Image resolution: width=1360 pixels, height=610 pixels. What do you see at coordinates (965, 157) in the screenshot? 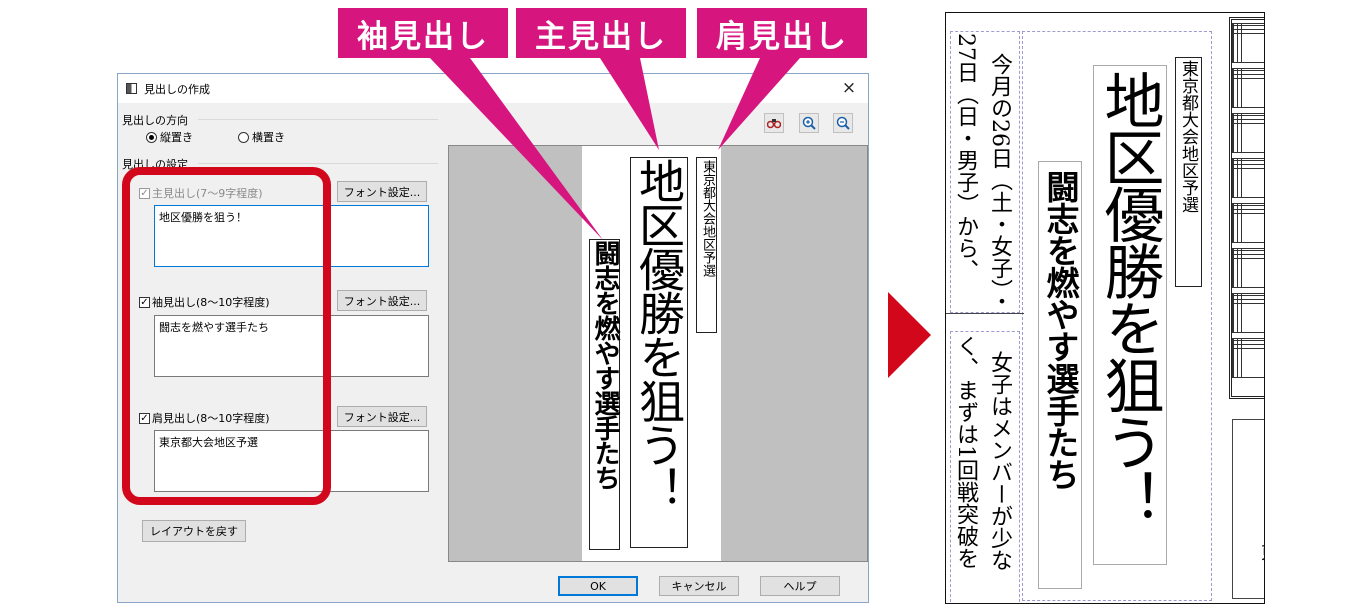
I see `article-col-1: 27日（日・男子）から、` at bounding box center [965, 157].